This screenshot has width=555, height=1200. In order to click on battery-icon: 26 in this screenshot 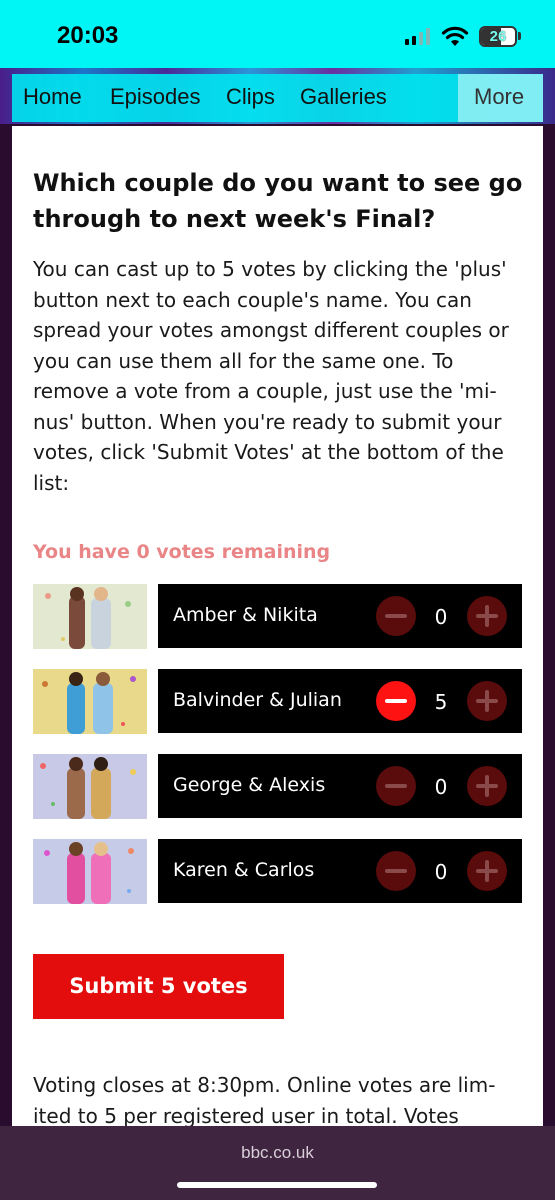, I will do `click(498, 36)`.